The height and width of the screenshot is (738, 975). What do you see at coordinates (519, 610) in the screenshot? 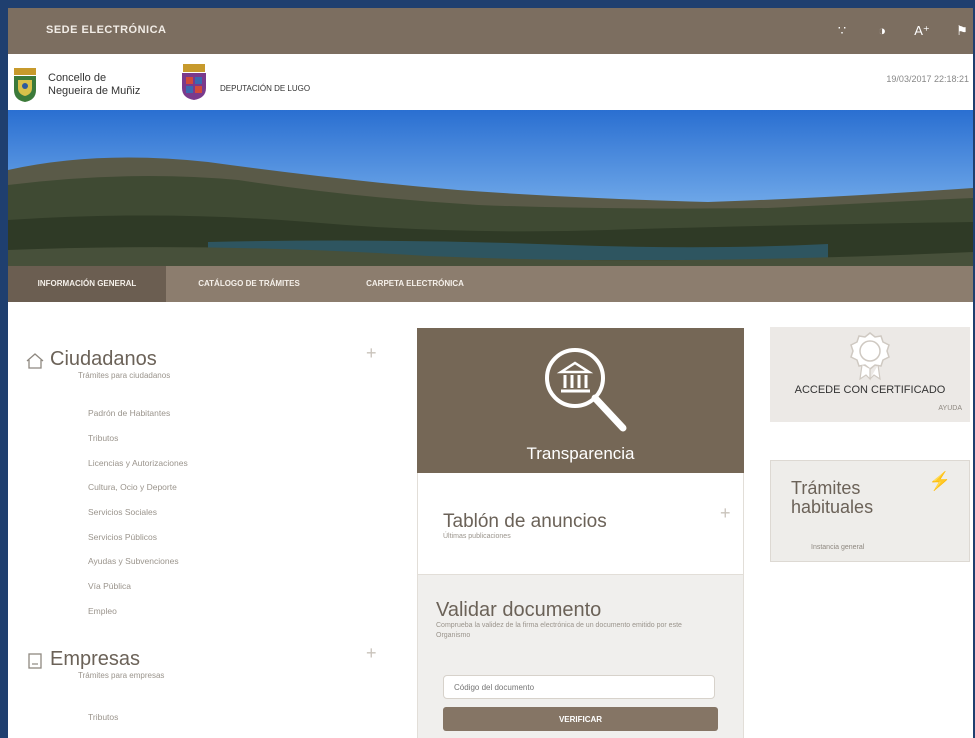
I see `validar-title: Validar documento` at bounding box center [519, 610].